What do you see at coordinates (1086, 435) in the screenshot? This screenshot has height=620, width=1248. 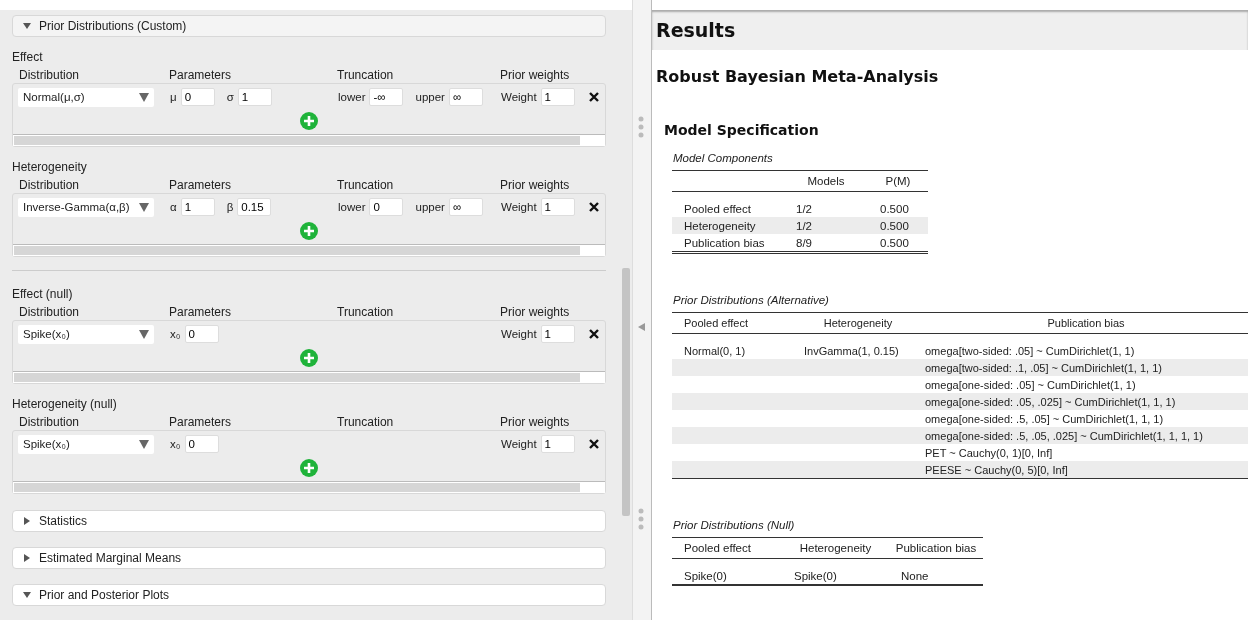 I see `table-cell: omega[one-sided: .5, .05, .025] ~ CumDirichlet(1, 1, 1, 1)` at bounding box center [1086, 435].